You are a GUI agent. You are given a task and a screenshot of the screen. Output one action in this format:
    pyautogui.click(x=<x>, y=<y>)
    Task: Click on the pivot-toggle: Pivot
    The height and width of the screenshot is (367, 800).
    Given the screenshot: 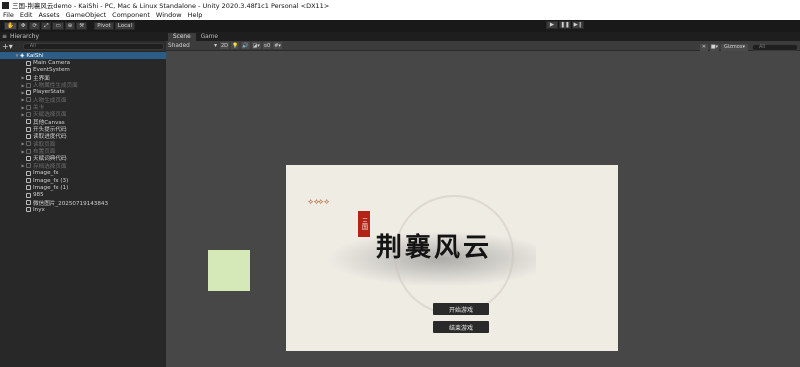 What is the action you would take?
    pyautogui.click(x=104, y=26)
    